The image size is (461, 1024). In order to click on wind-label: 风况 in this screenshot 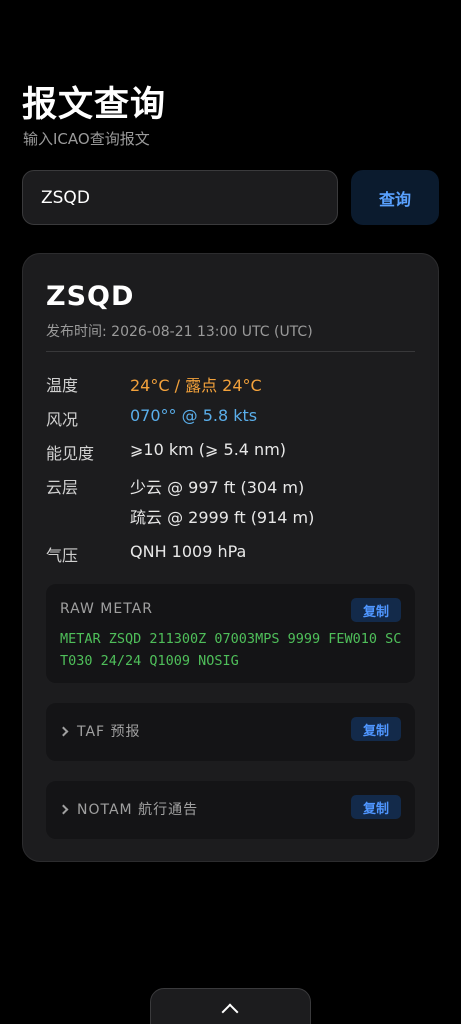, I will do `click(62, 419)`.